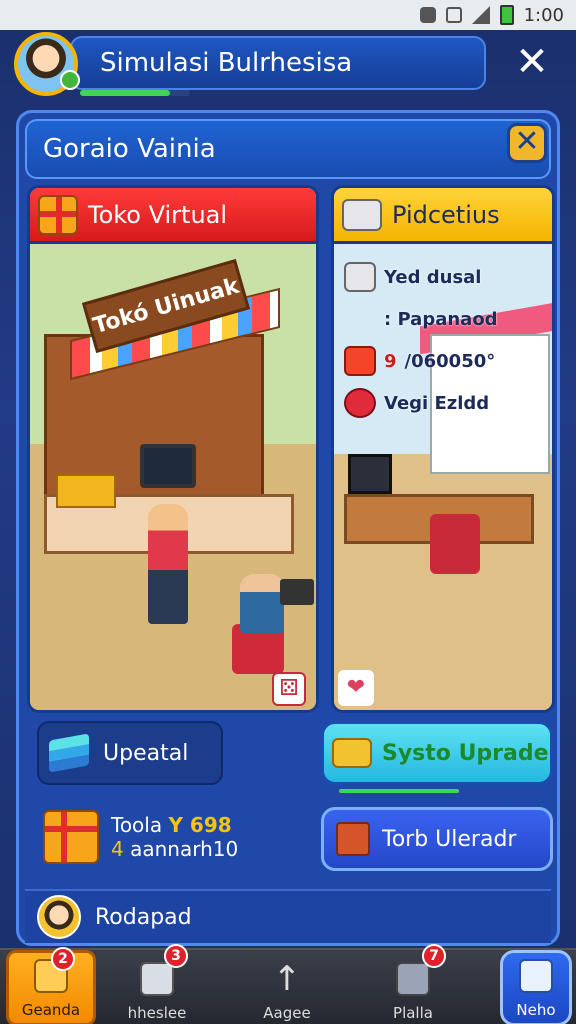 Image resolution: width=576 pixels, height=1024 pixels. I want to click on level-progress-bar, so click(135, 93).